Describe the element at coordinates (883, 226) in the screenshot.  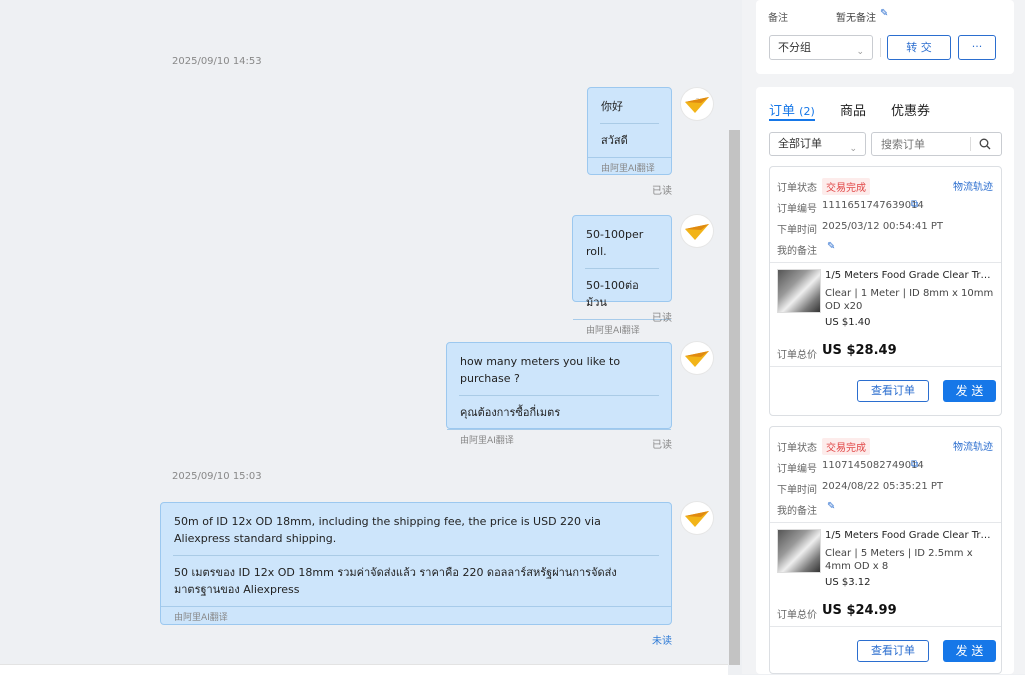
I see `order-time: 2025/03/12 00:54:41 PT` at that location.